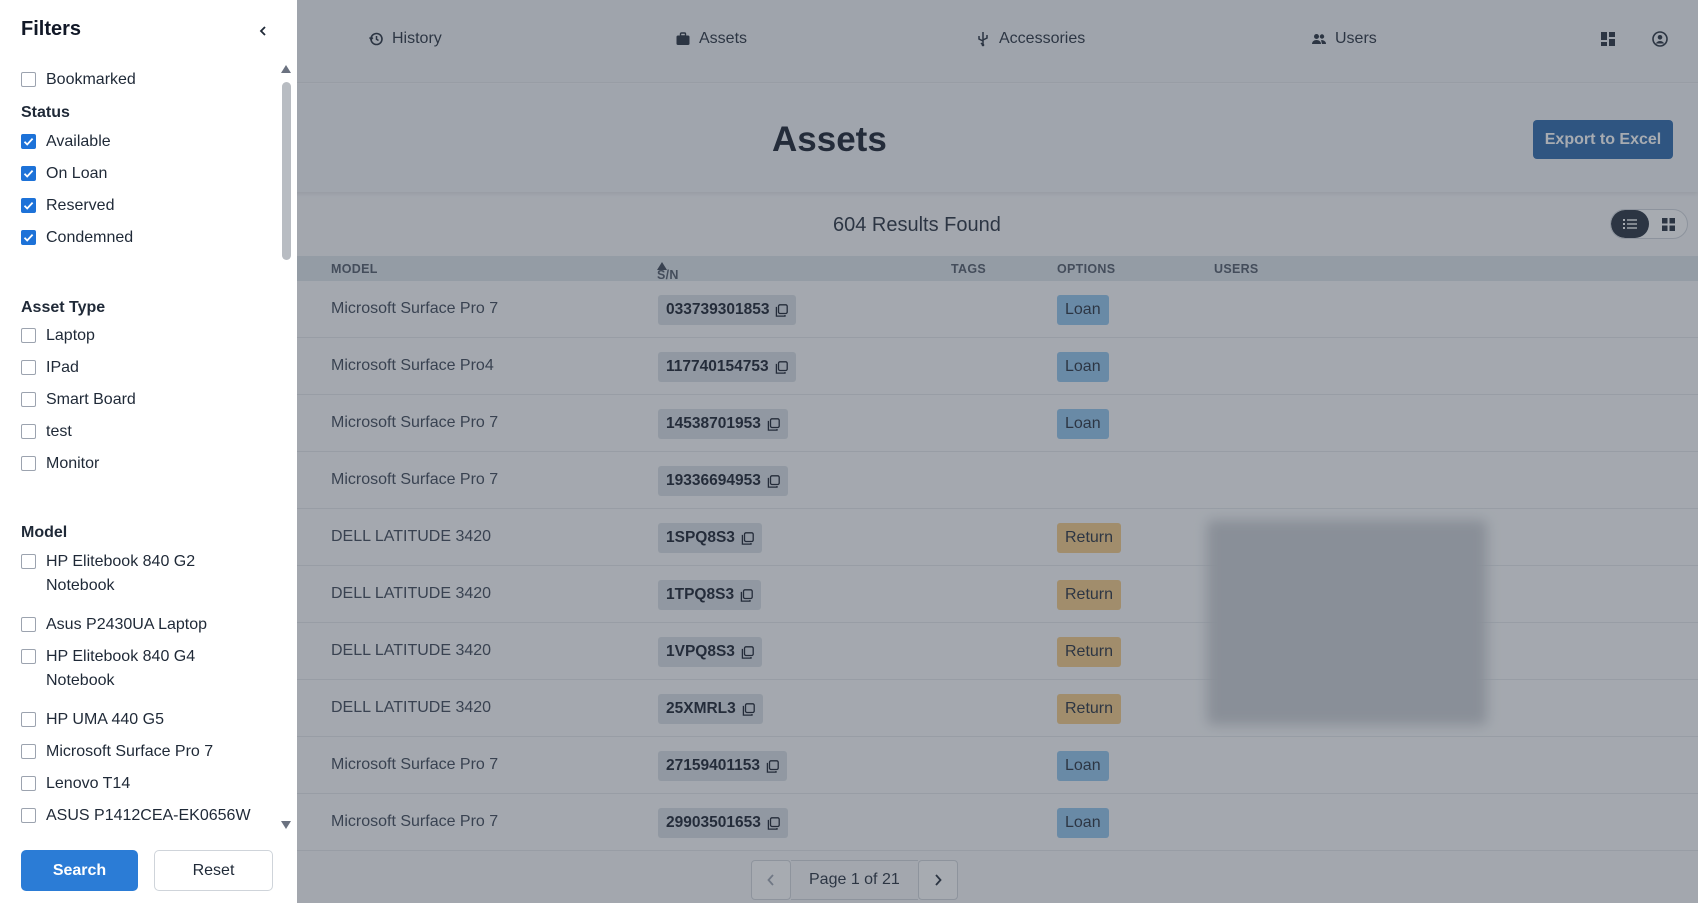 The width and height of the screenshot is (1698, 903). What do you see at coordinates (286, 171) in the screenshot?
I see `scrollbar-thumb` at bounding box center [286, 171].